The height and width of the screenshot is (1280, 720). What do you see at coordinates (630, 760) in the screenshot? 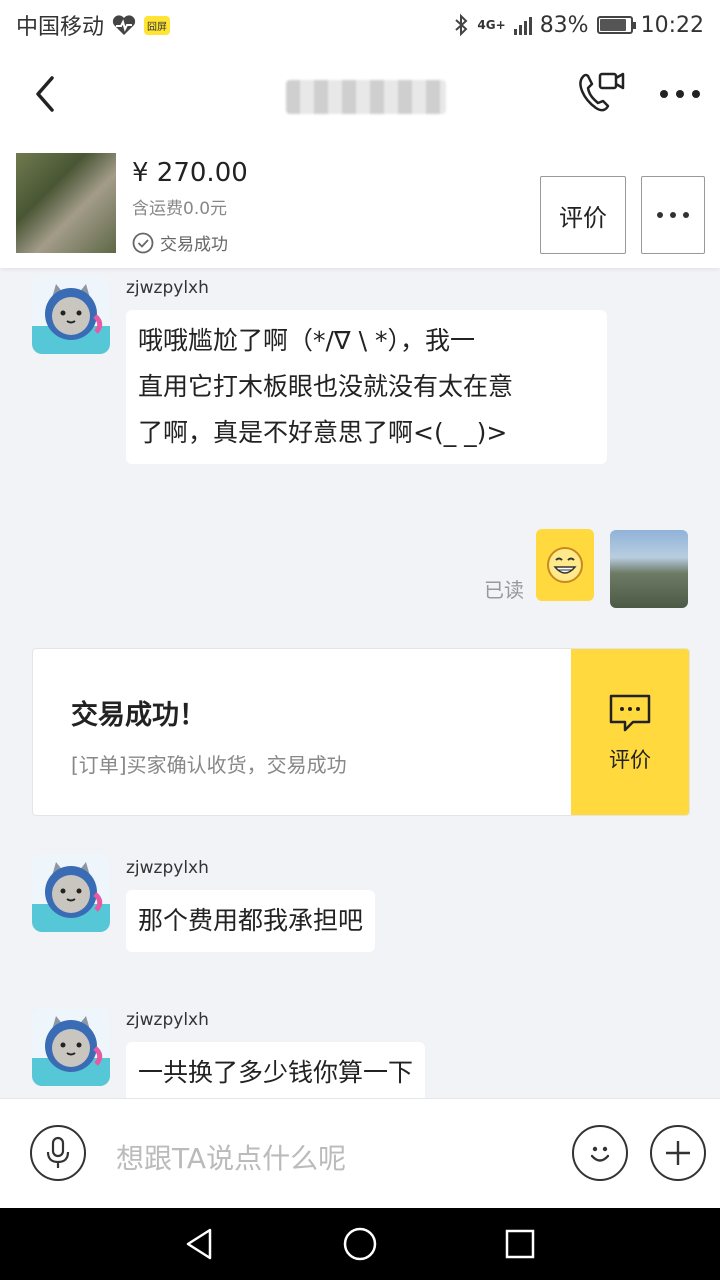
I see `card-rate-label: 评价` at bounding box center [630, 760].